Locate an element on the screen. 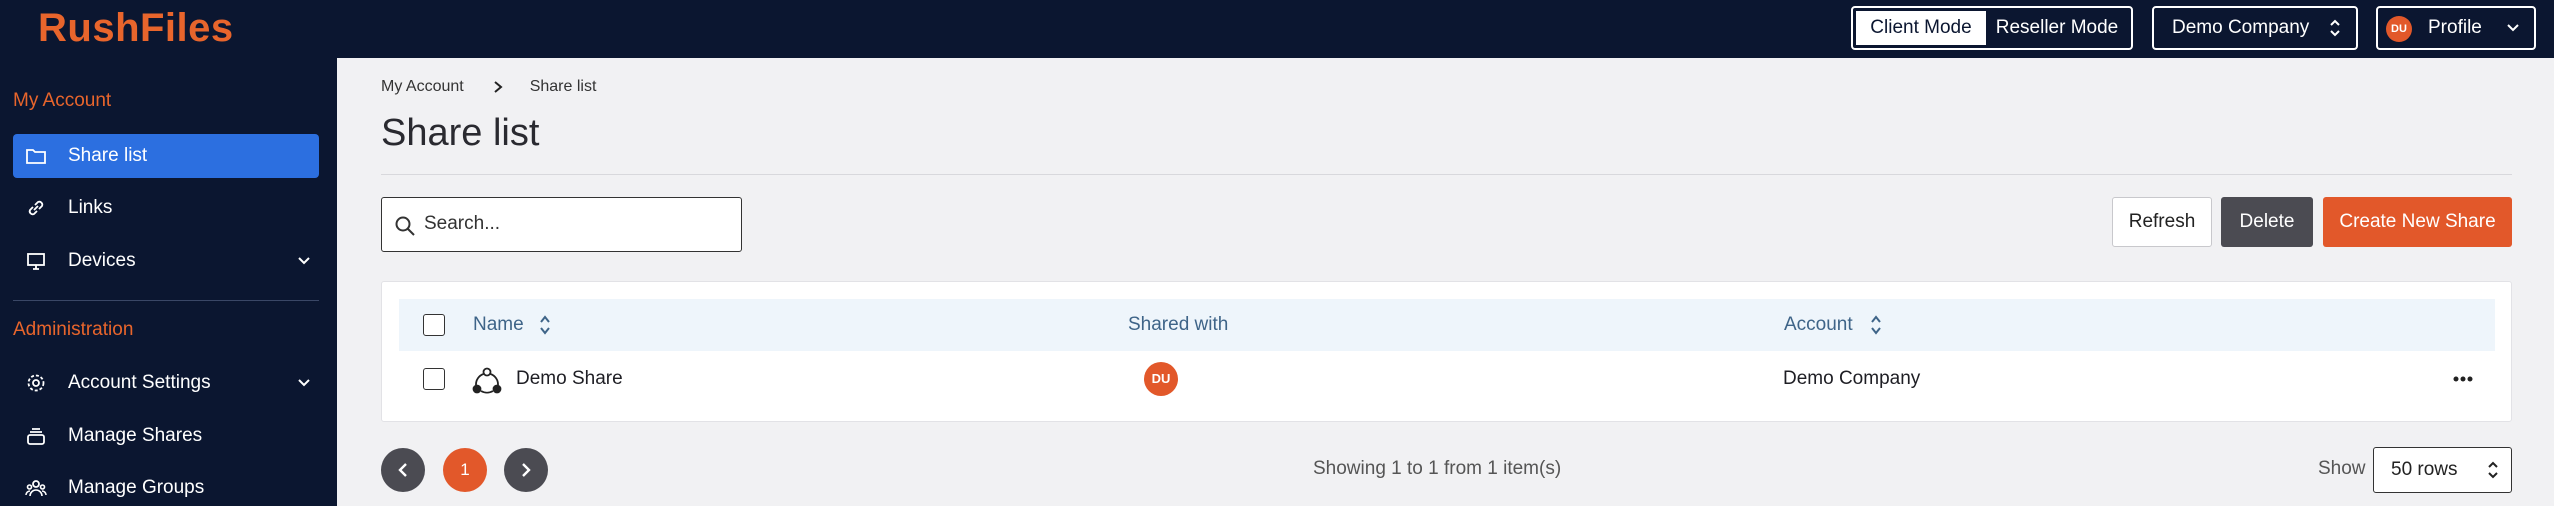 This screenshot has height=506, width=2554. search-box is located at coordinates (561, 224).